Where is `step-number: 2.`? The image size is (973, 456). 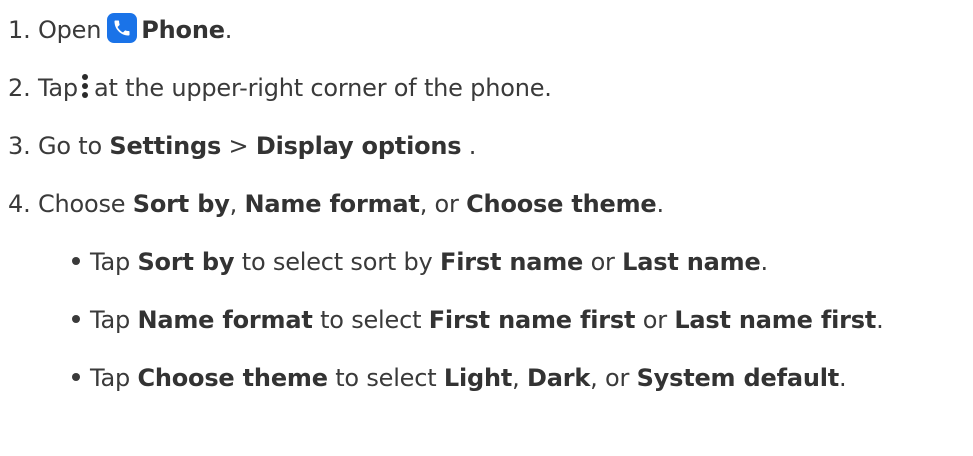 step-number: 2. is located at coordinates (23, 88).